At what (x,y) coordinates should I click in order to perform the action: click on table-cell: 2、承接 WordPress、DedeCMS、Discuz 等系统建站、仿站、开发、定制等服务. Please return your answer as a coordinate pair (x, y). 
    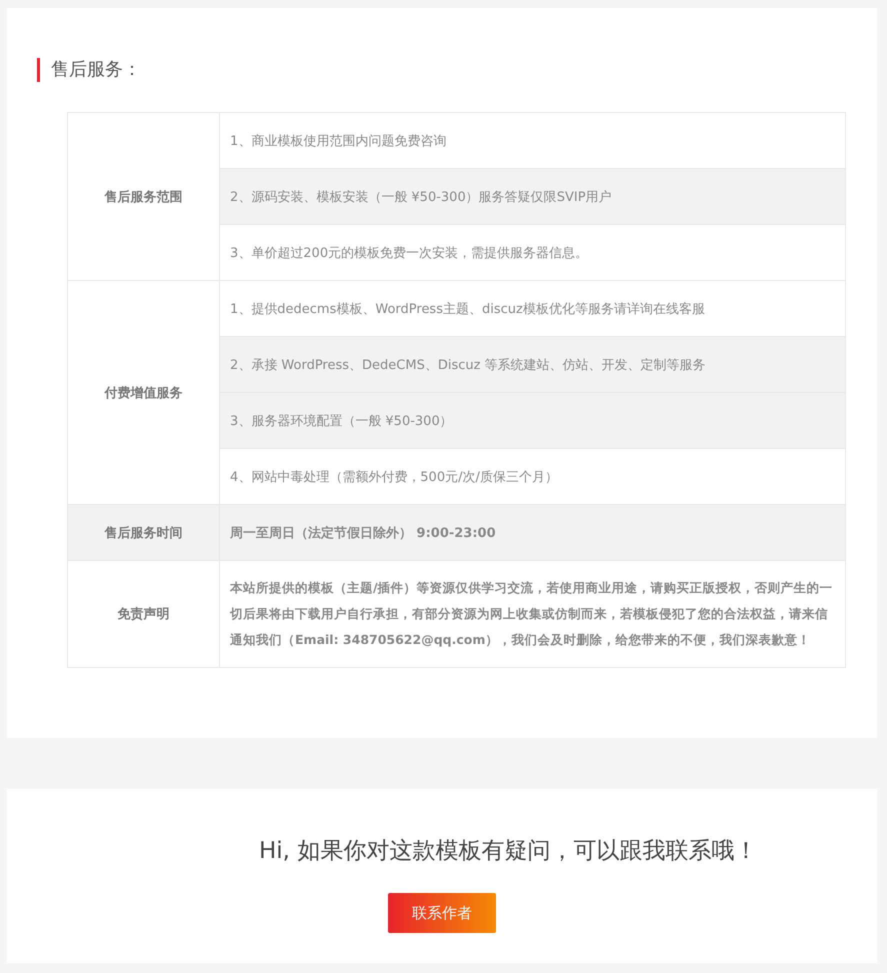
    Looking at the image, I should click on (533, 364).